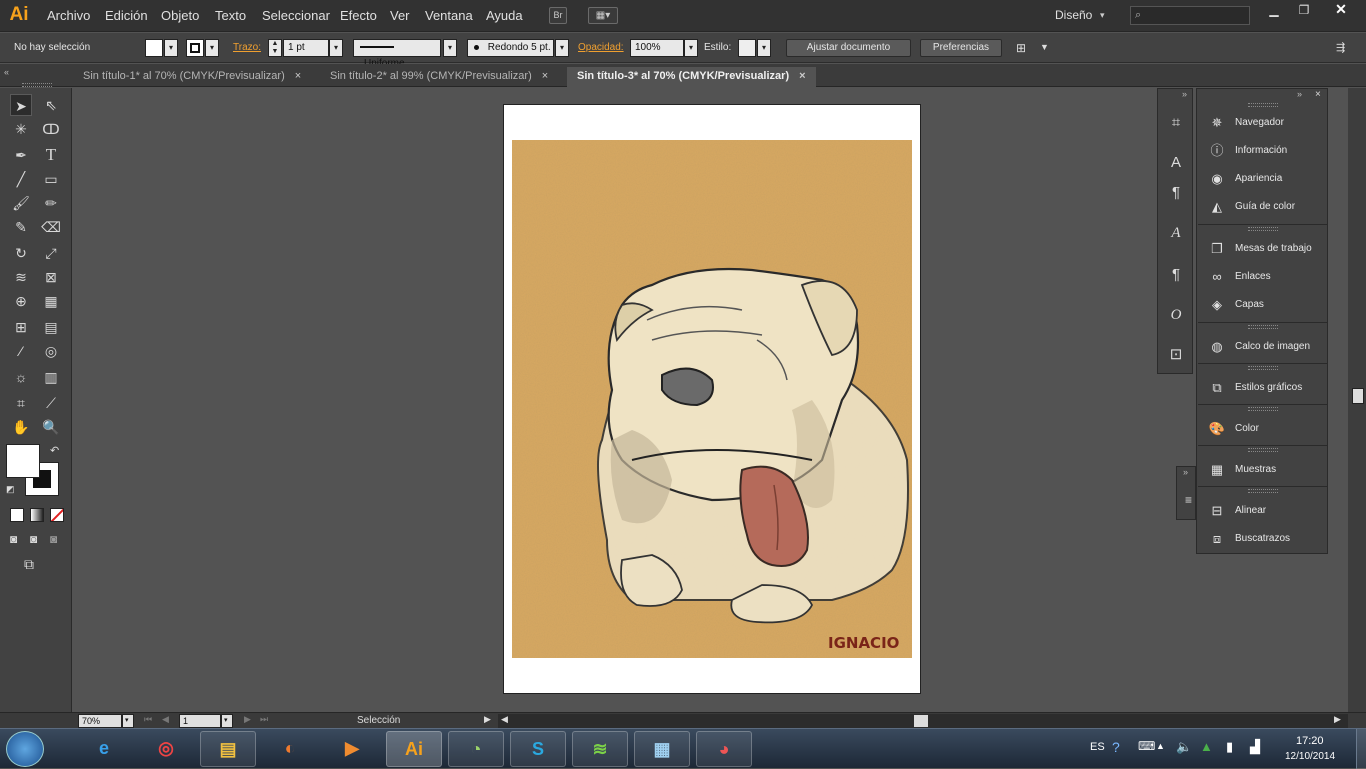 This screenshot has width=1366, height=769. What do you see at coordinates (657, 48) in the screenshot?
I see `opacity-input: 100%` at bounding box center [657, 48].